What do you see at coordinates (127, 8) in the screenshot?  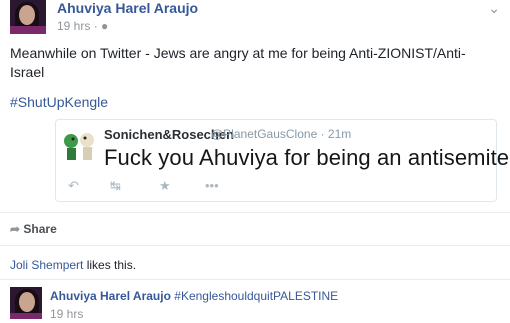 I see `post-author: Ahuviya Harel Araujo` at bounding box center [127, 8].